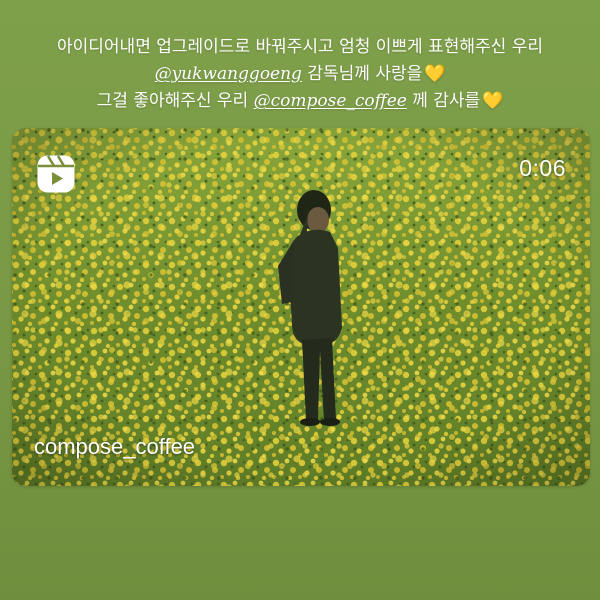  Describe the element at coordinates (330, 101) in the screenshot. I see `mention-compose-coffee: @compose_coffee` at that location.